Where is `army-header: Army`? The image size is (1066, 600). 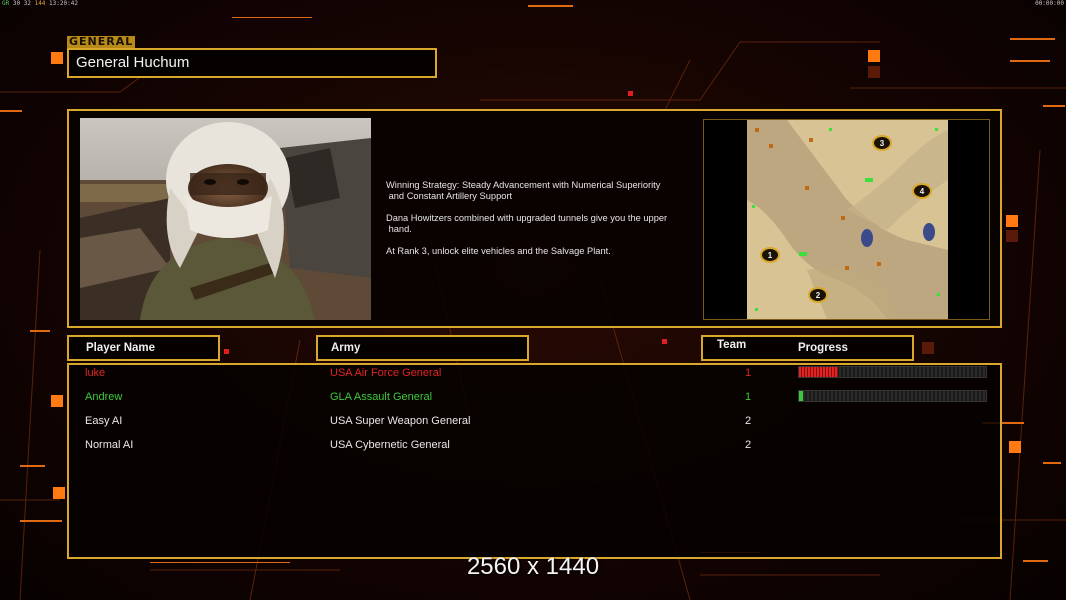 army-header: Army is located at coordinates (422, 348).